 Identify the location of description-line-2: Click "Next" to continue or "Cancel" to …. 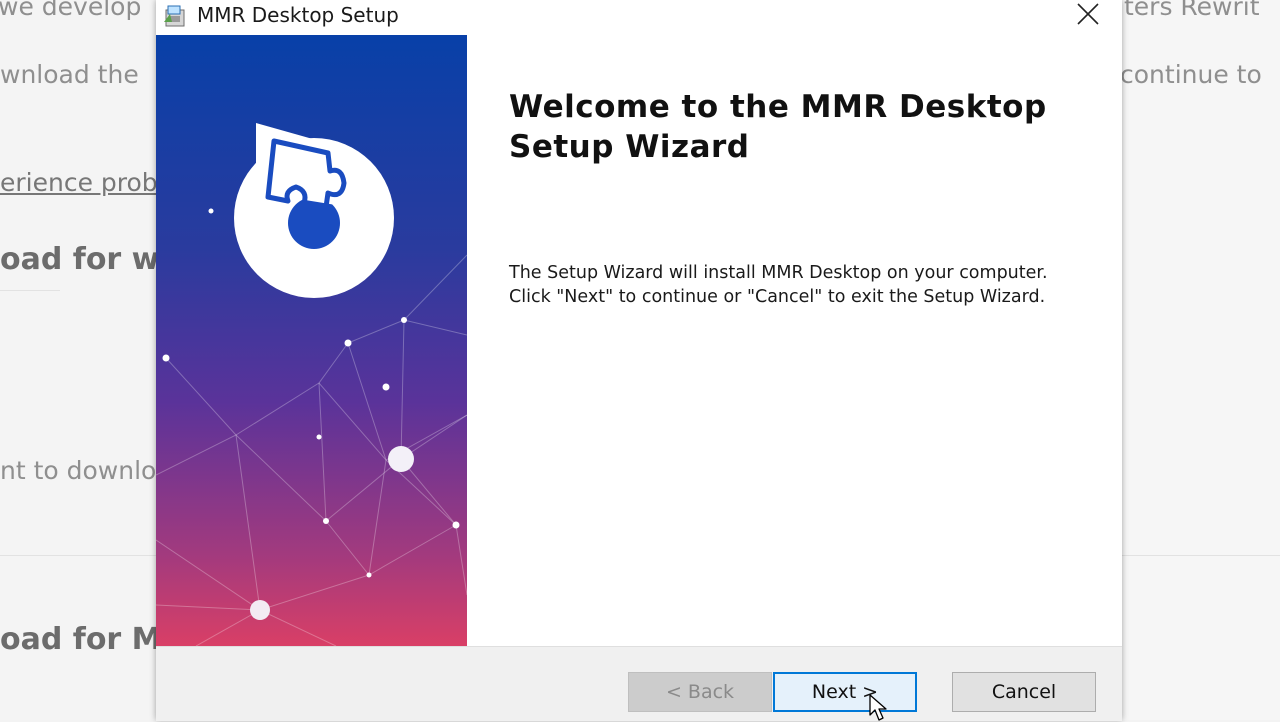
(777, 297).